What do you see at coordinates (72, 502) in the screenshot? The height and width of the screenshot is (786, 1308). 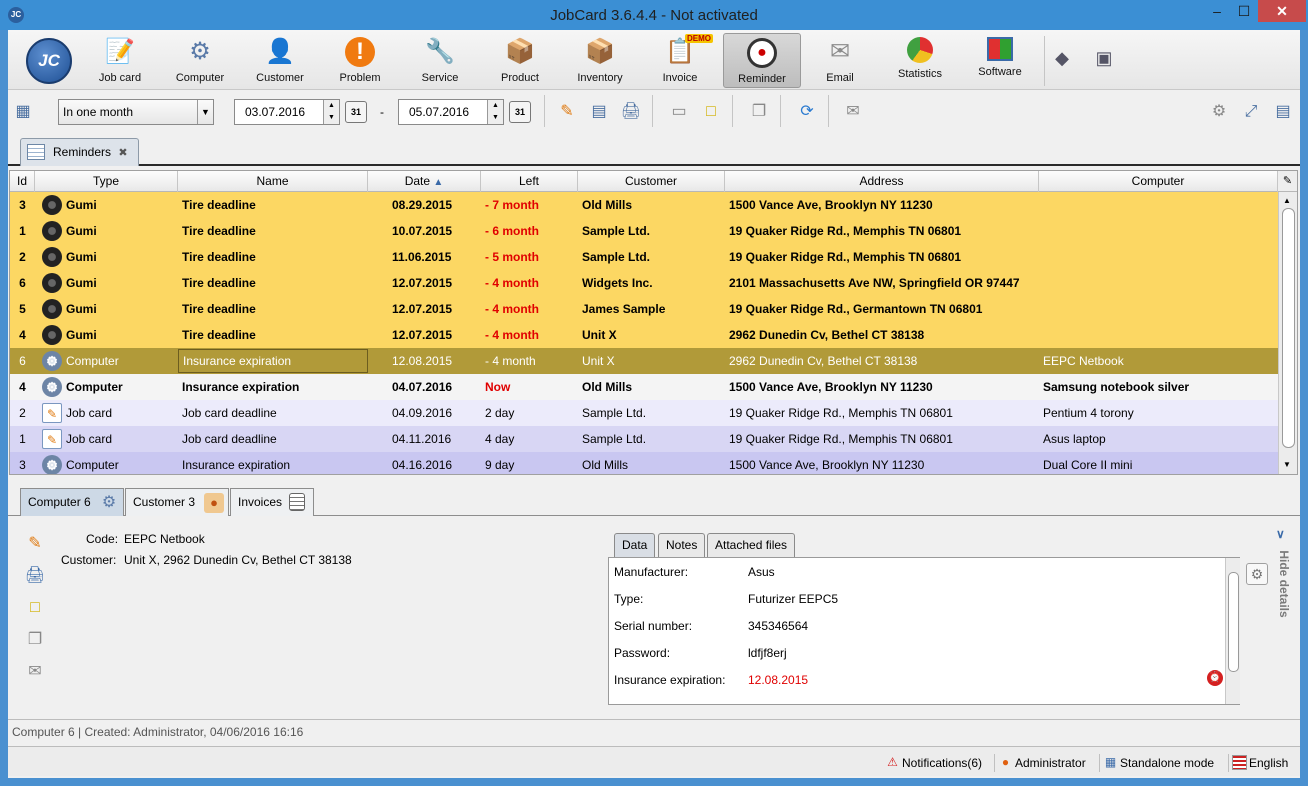 I see `tab-computer-detail: Computer 6 ⚙` at bounding box center [72, 502].